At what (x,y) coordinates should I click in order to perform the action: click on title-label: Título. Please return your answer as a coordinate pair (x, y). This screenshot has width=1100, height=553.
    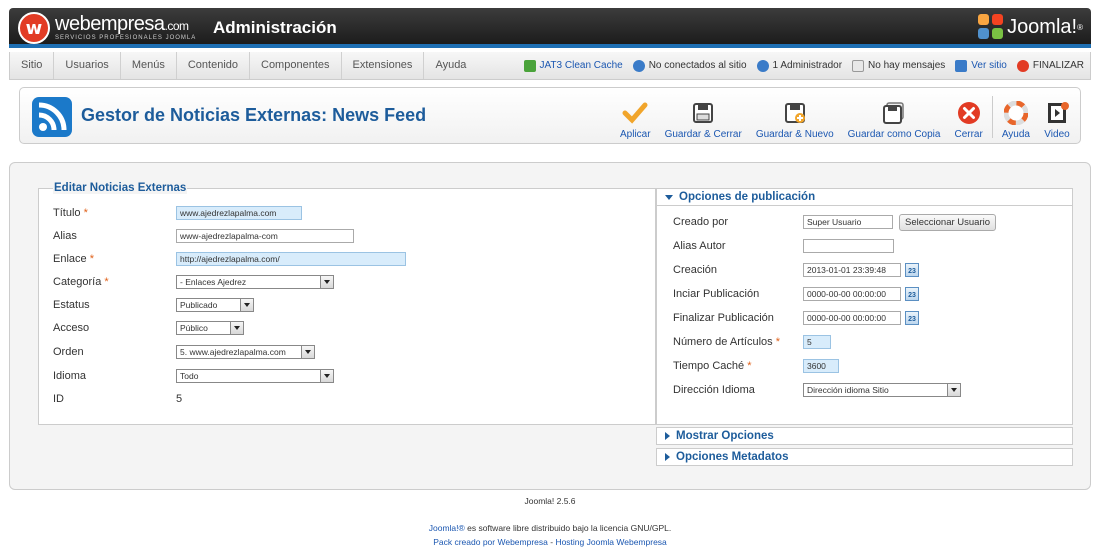
    Looking at the image, I should click on (67, 213).